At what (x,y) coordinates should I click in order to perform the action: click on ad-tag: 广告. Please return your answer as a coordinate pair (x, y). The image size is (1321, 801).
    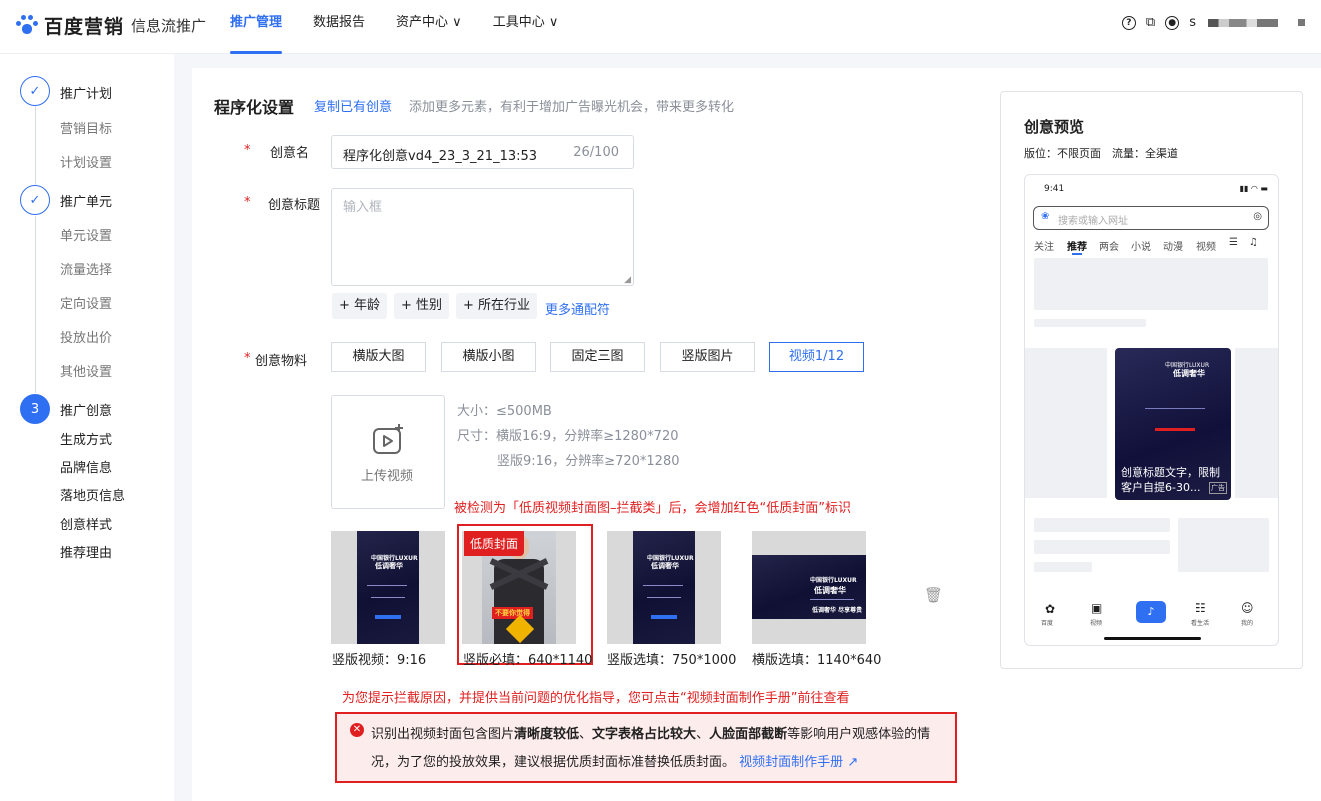
    Looking at the image, I should click on (1218, 488).